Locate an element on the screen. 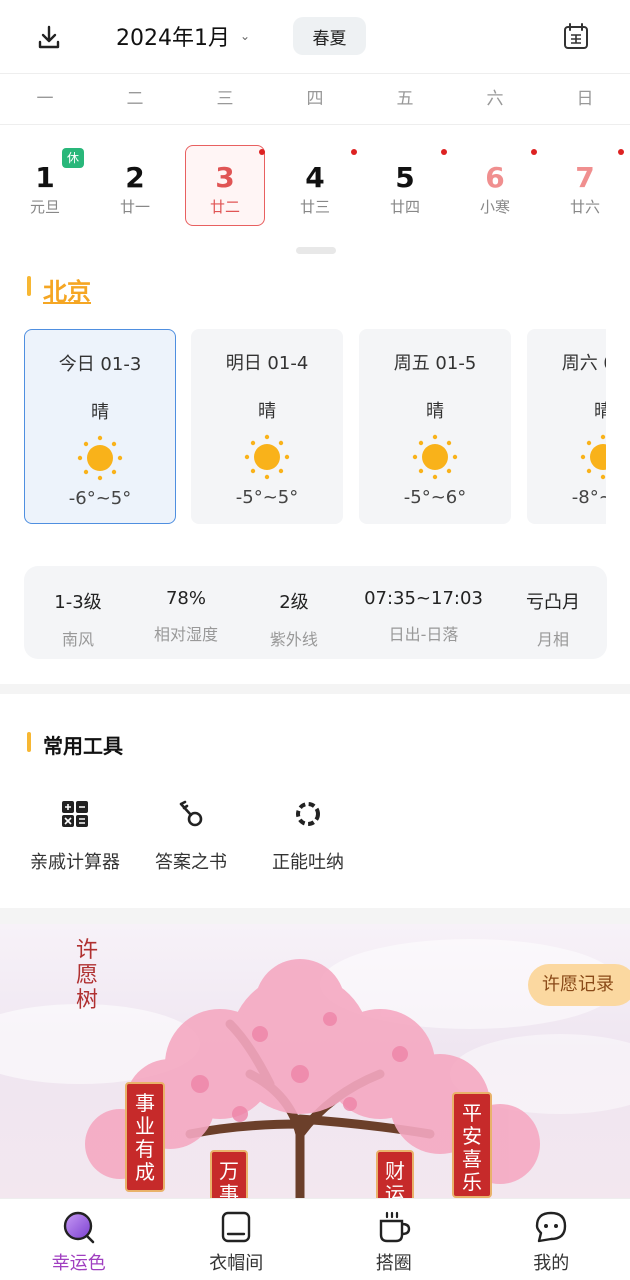  wish-tag-text: 平安喜乐 is located at coordinates (472, 1147).